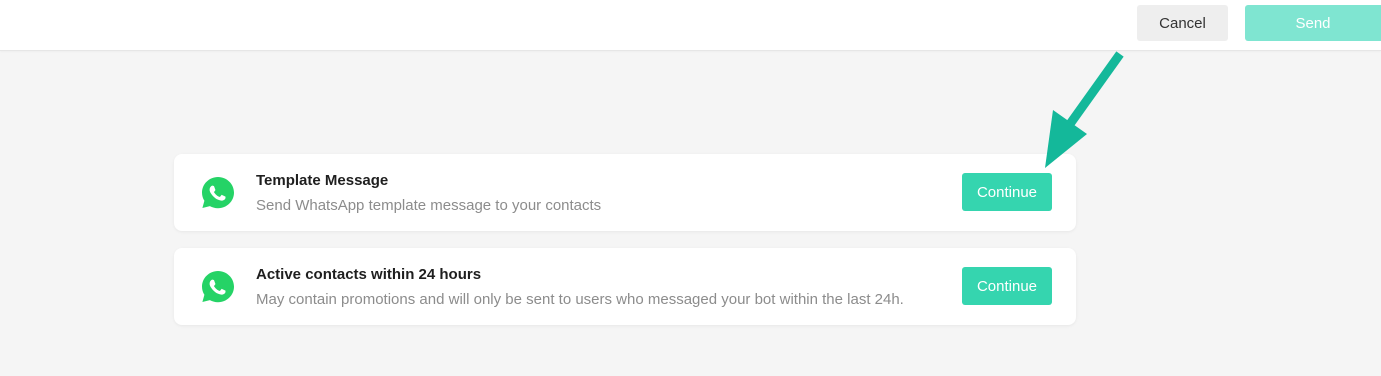 This screenshot has height=376, width=1381. I want to click on send-button: Send, so click(1313, 23).